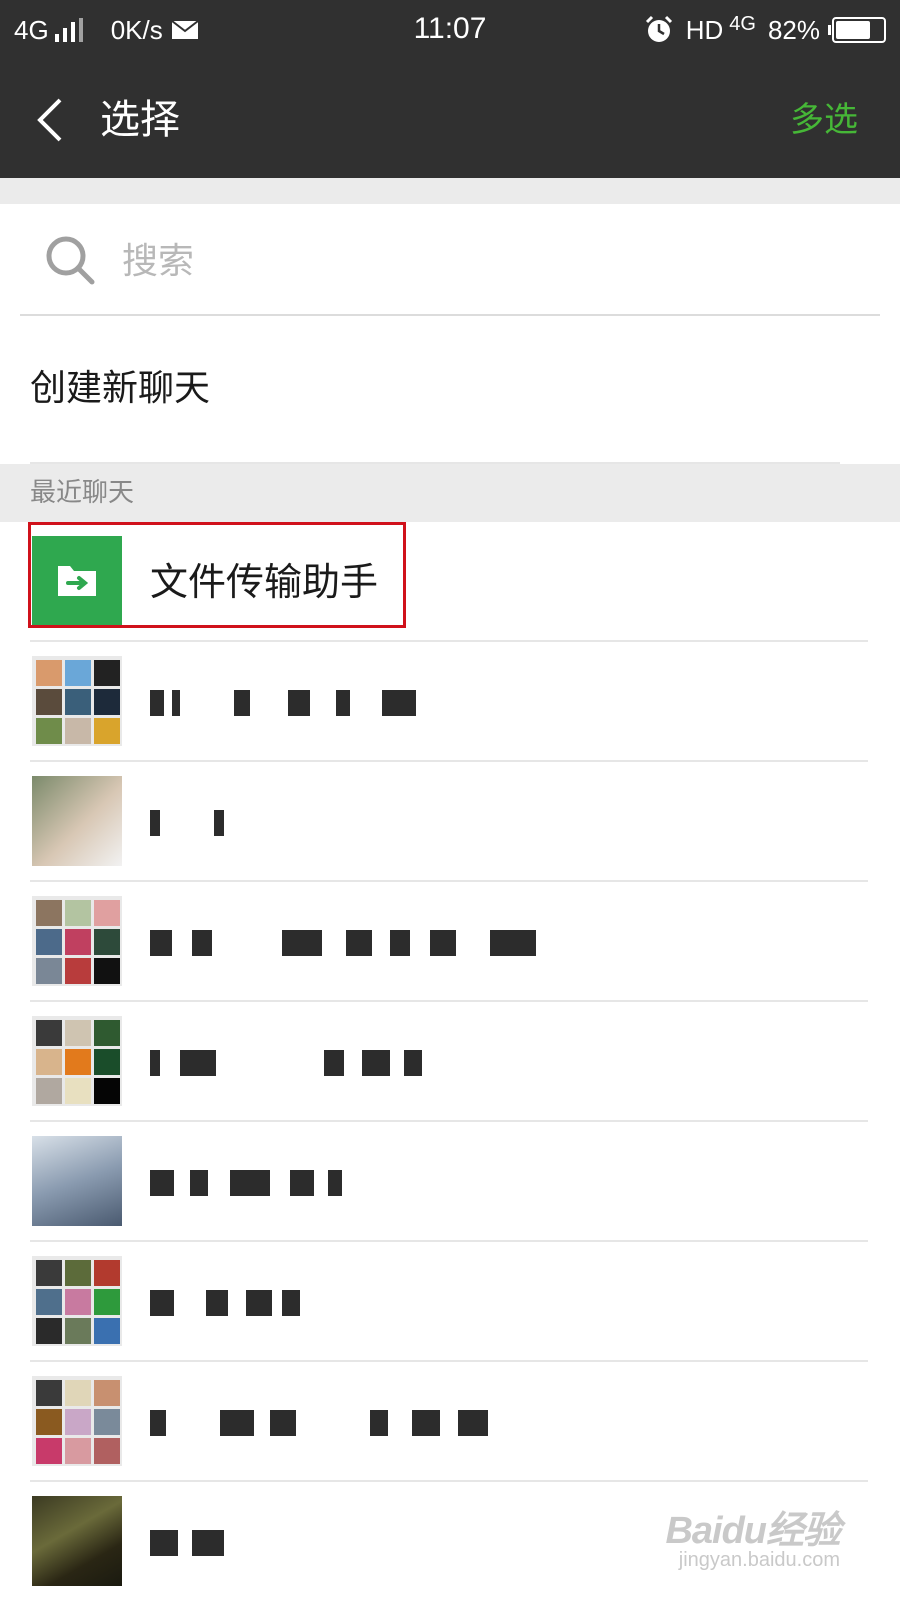 This screenshot has width=900, height=1602. I want to click on chat-item-file-transfer: 文件传输助手, so click(450, 582).